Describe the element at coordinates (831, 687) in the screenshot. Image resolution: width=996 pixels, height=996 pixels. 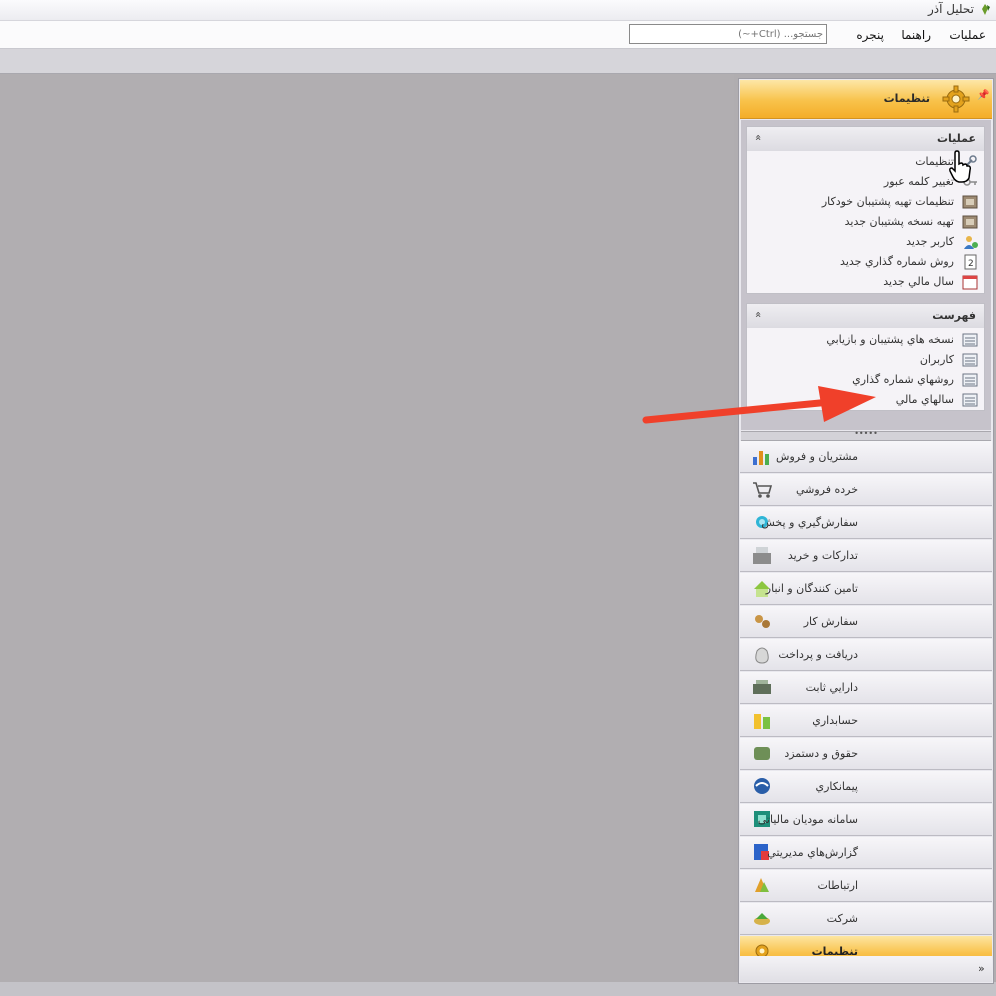
I see `module-label: دارايي ثابت` at that location.